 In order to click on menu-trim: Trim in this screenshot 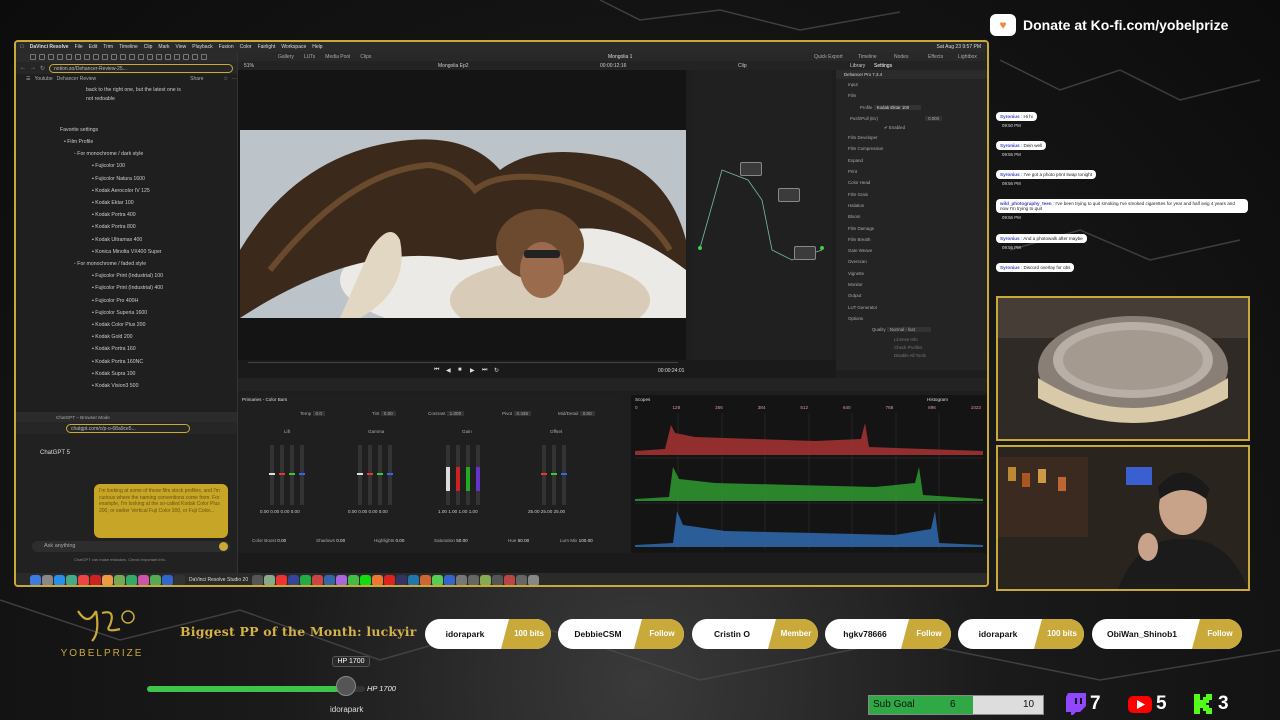, I will do `click(108, 47)`.